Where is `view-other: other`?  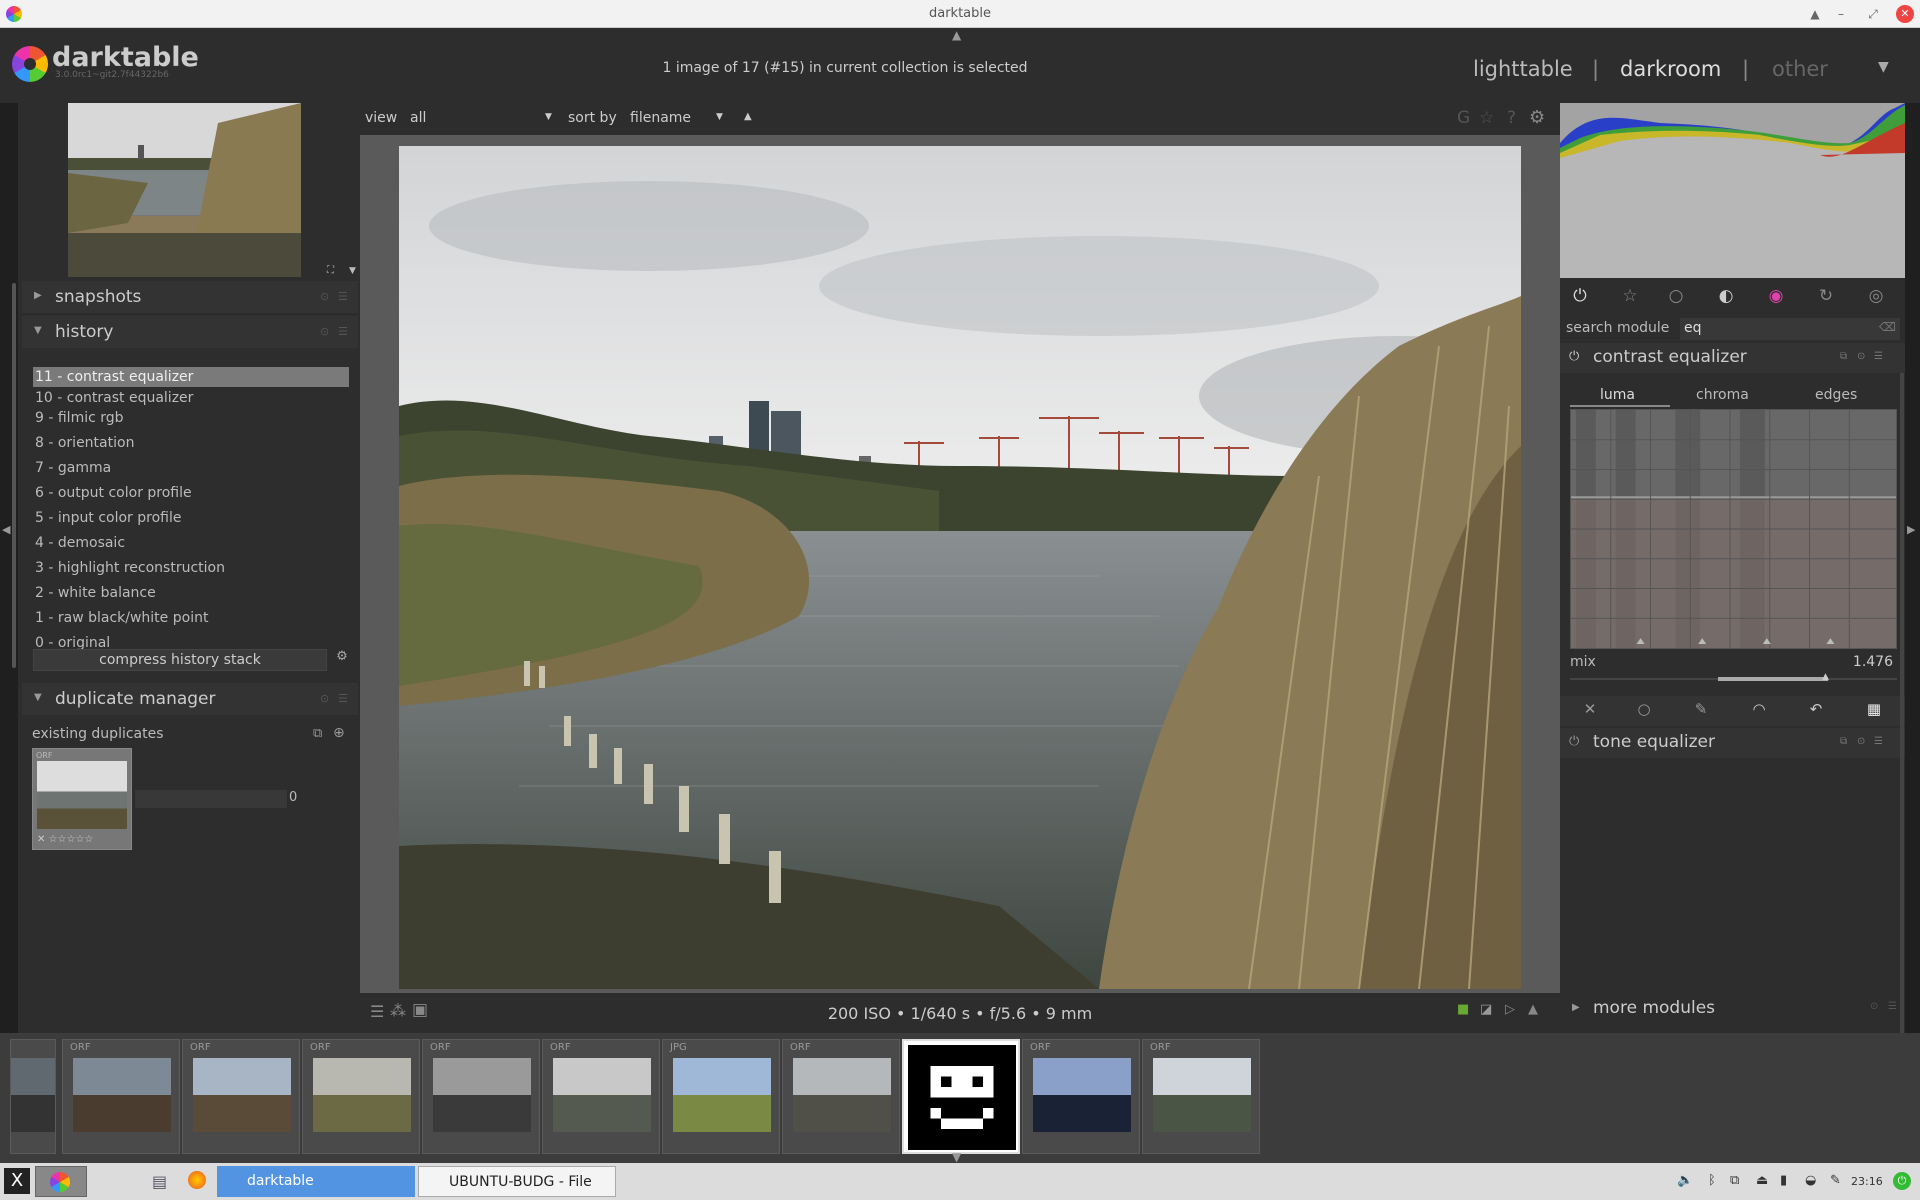 view-other: other is located at coordinates (1800, 69).